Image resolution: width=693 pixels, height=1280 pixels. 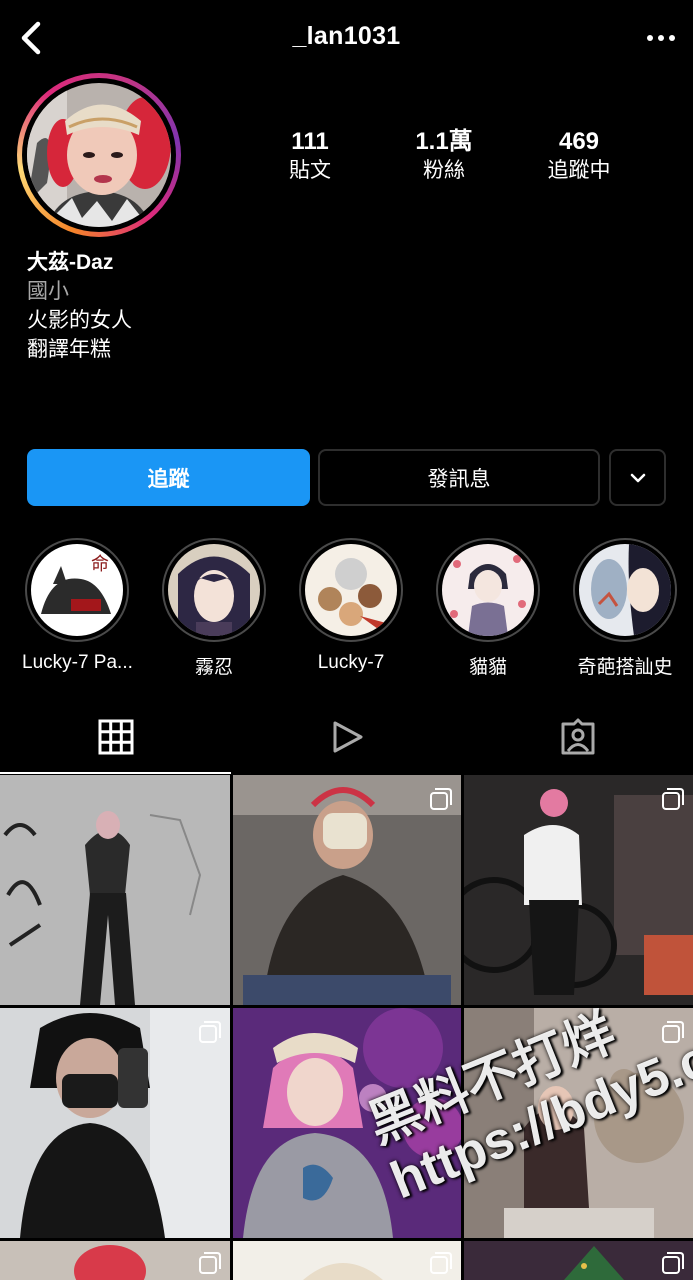 What do you see at coordinates (69, 349) in the screenshot?
I see `bio-line: 翻譯年糕` at bounding box center [69, 349].